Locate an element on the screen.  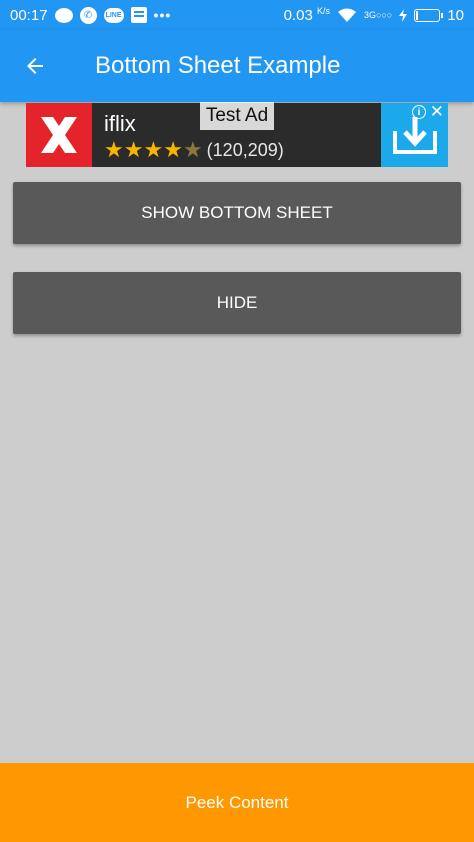
battery-fill is located at coordinates (417, 15).